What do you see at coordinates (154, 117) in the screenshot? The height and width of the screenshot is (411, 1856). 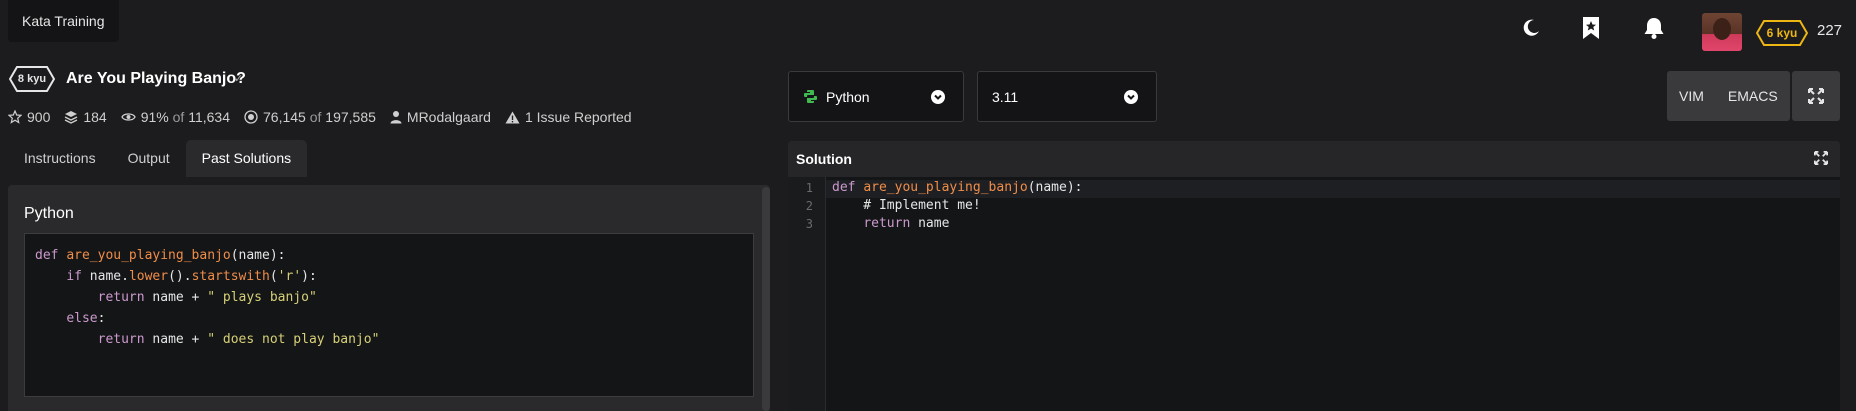 I see `satisfaction-rate: 91%` at bounding box center [154, 117].